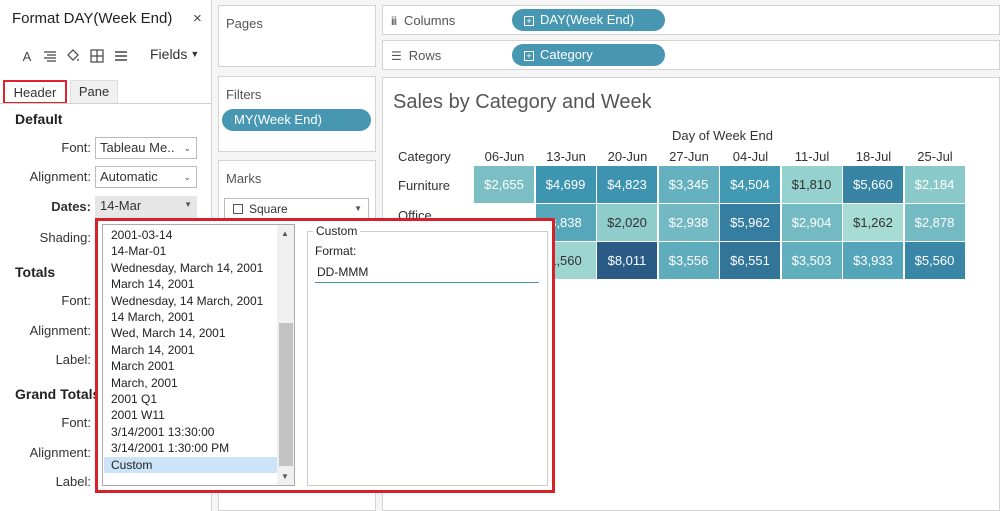 This screenshot has height=511, width=1000. I want to click on date-format-option: Wednesday, 14 March, 2001, so click(191, 301).